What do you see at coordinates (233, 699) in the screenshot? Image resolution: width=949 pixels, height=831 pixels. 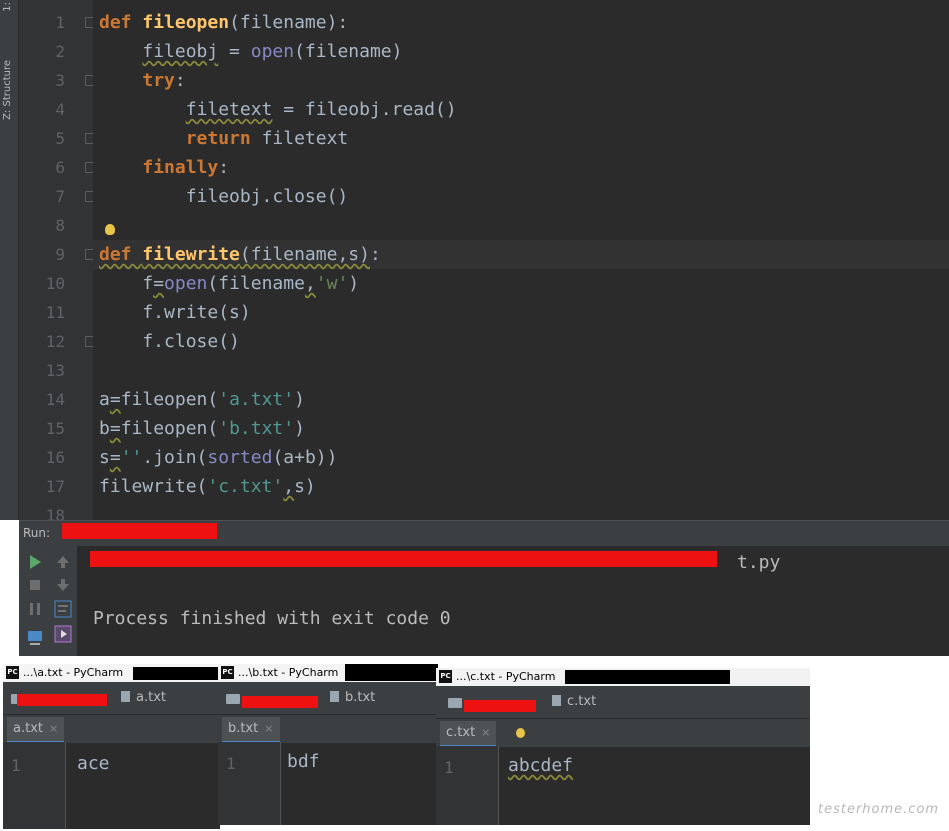 I see `folder-icon` at bounding box center [233, 699].